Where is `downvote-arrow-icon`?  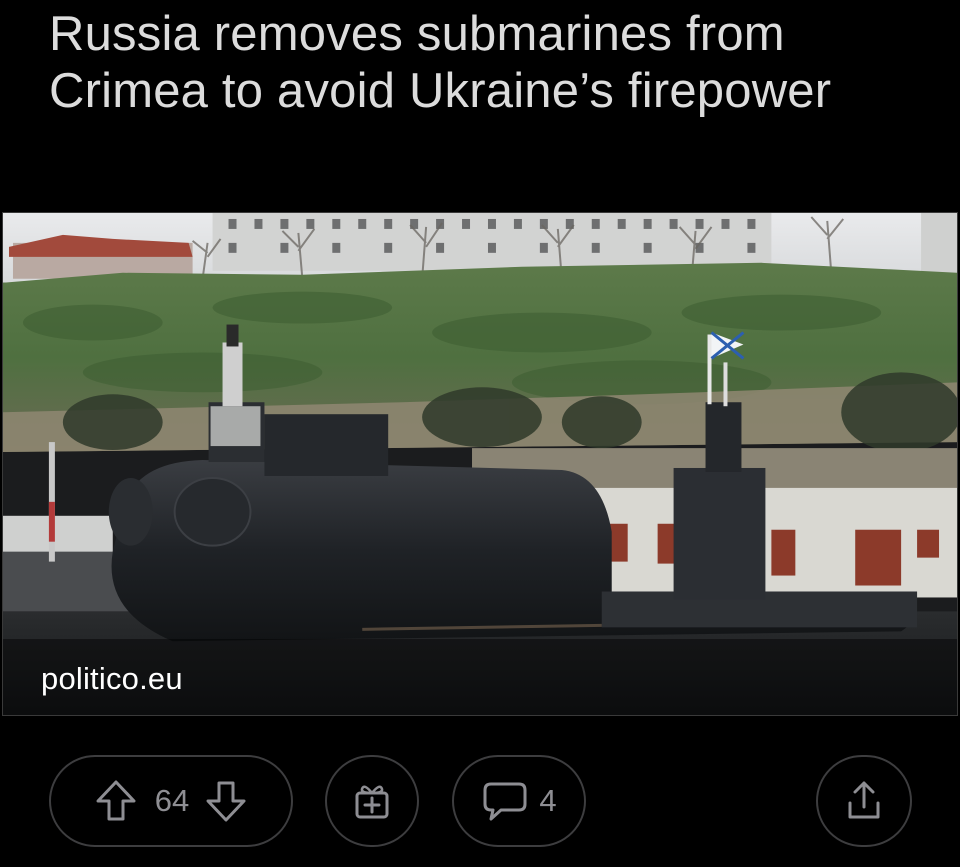
downvote-arrow-icon is located at coordinates (226, 801).